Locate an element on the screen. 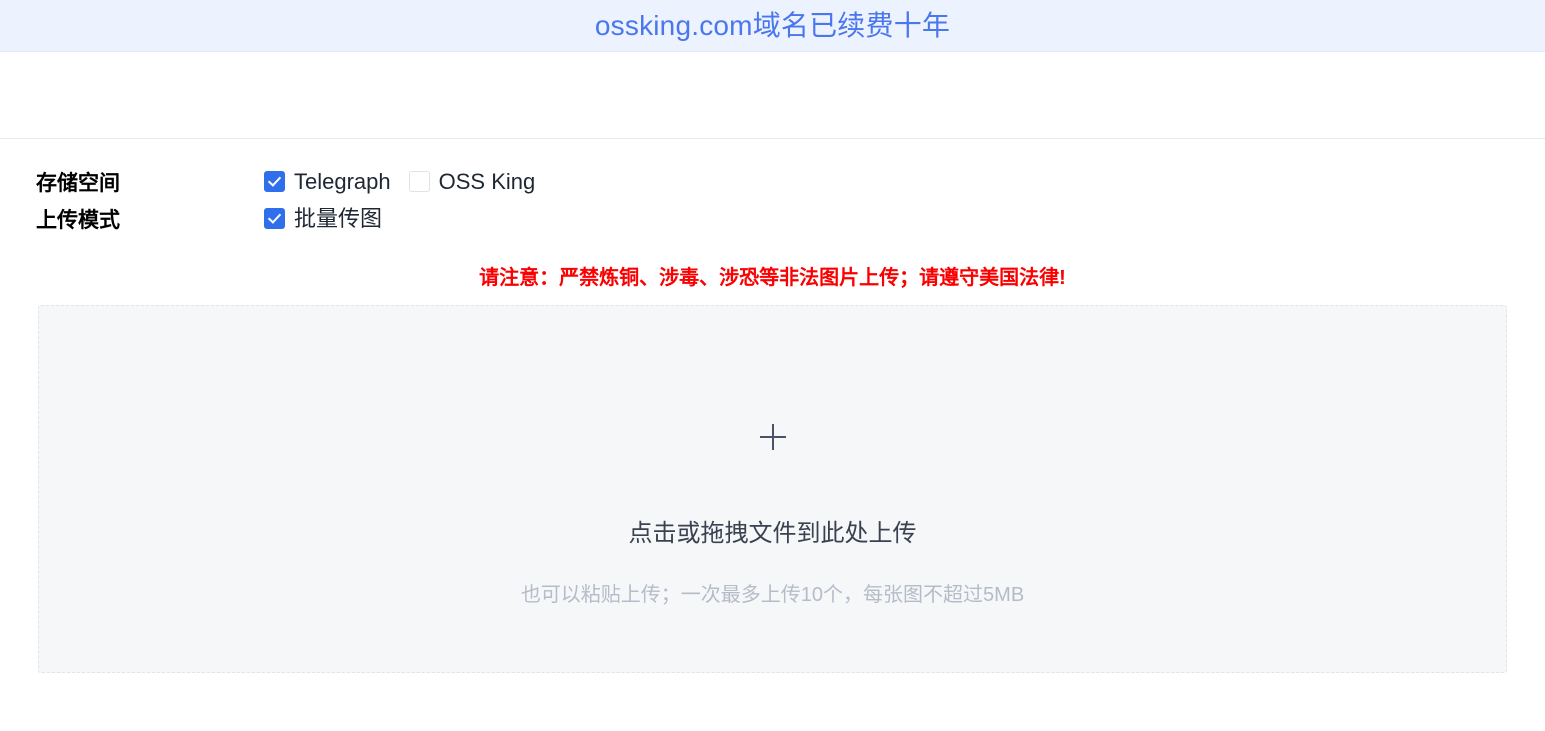 The image size is (1545, 731). checkbox-oss-king: OSS King is located at coordinates (472, 181).